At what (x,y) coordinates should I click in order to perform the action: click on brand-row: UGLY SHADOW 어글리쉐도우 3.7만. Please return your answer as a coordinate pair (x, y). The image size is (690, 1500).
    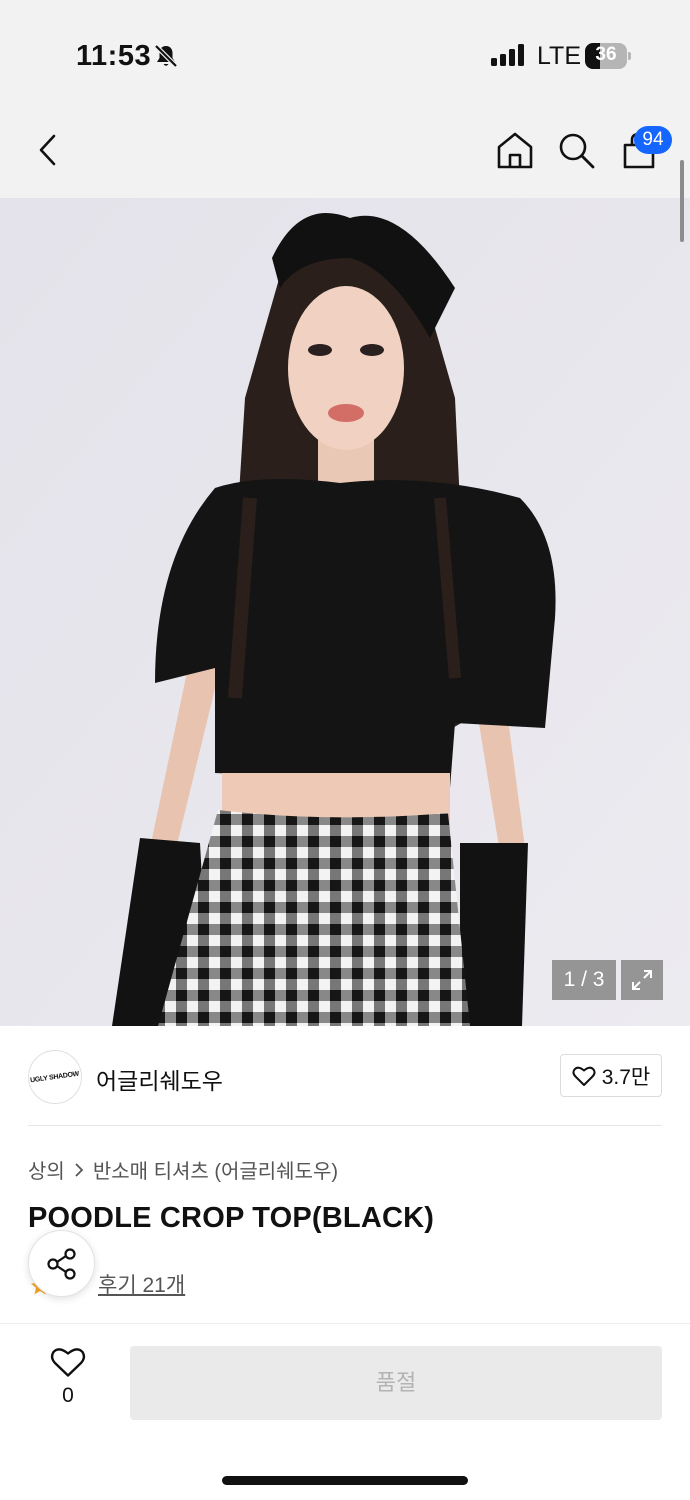
    Looking at the image, I should click on (345, 1077).